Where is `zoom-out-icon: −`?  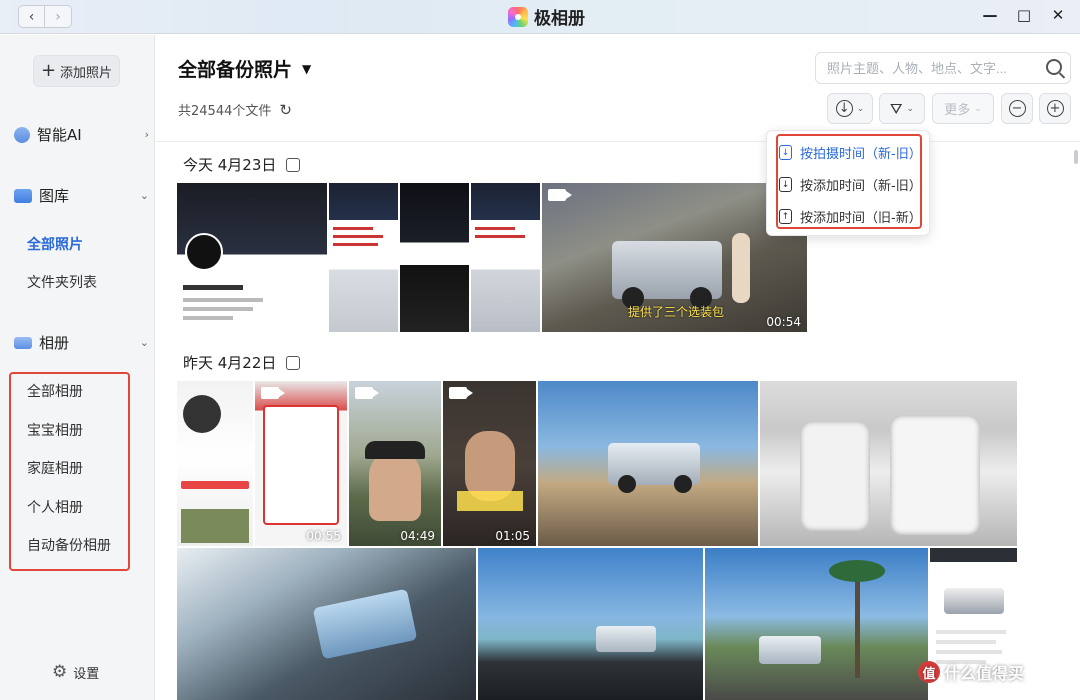 zoom-out-icon: − is located at coordinates (1017, 108).